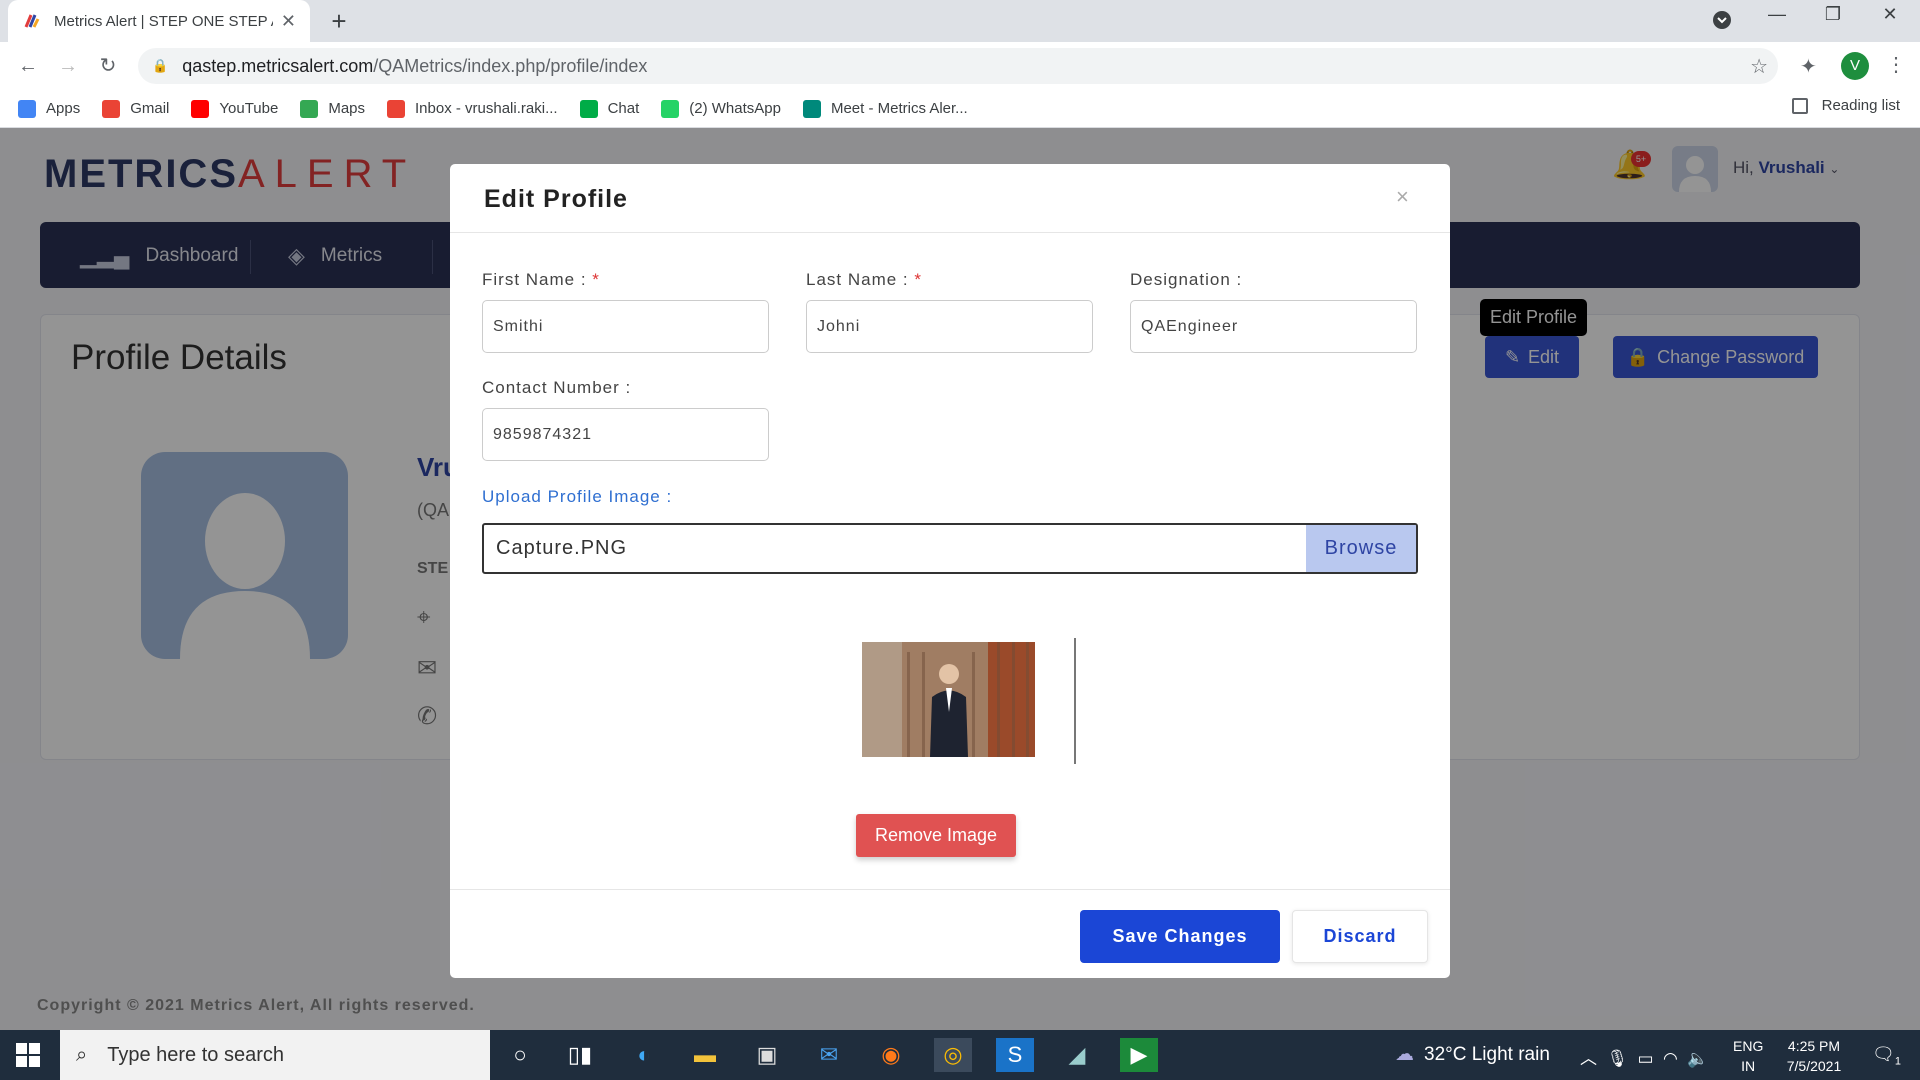 The height and width of the screenshot is (1080, 1920). Describe the element at coordinates (1402, 197) in the screenshot. I see `close-icon: ×` at that location.